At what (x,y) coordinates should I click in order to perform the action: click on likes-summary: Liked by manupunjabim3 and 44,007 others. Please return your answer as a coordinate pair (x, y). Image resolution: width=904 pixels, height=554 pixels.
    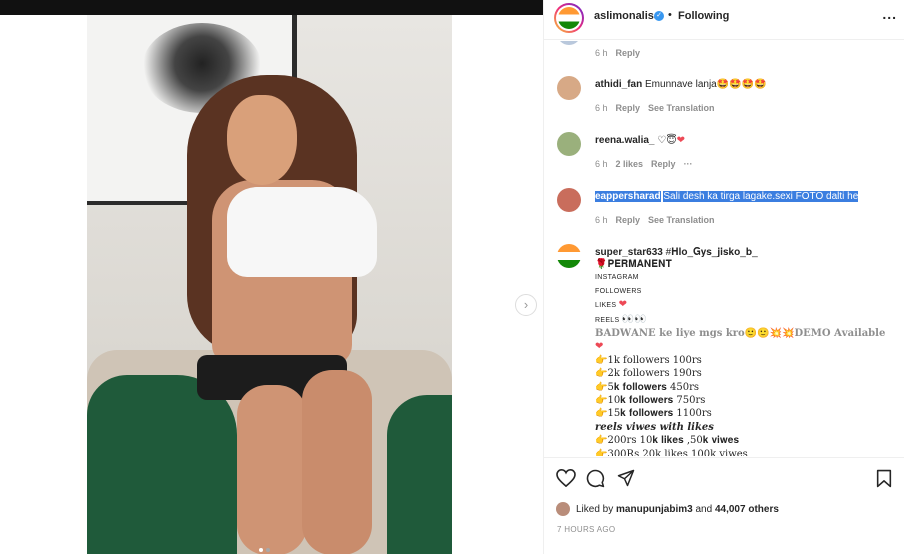
    Looking at the image, I should click on (667, 509).